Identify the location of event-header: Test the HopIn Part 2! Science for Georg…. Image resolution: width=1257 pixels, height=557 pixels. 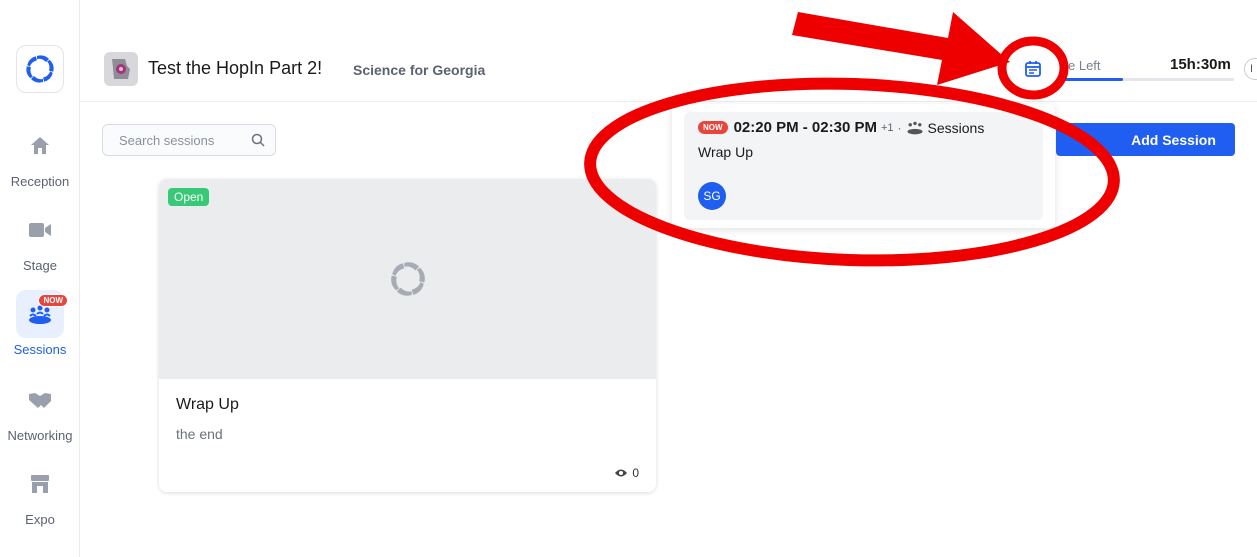
(668, 71).